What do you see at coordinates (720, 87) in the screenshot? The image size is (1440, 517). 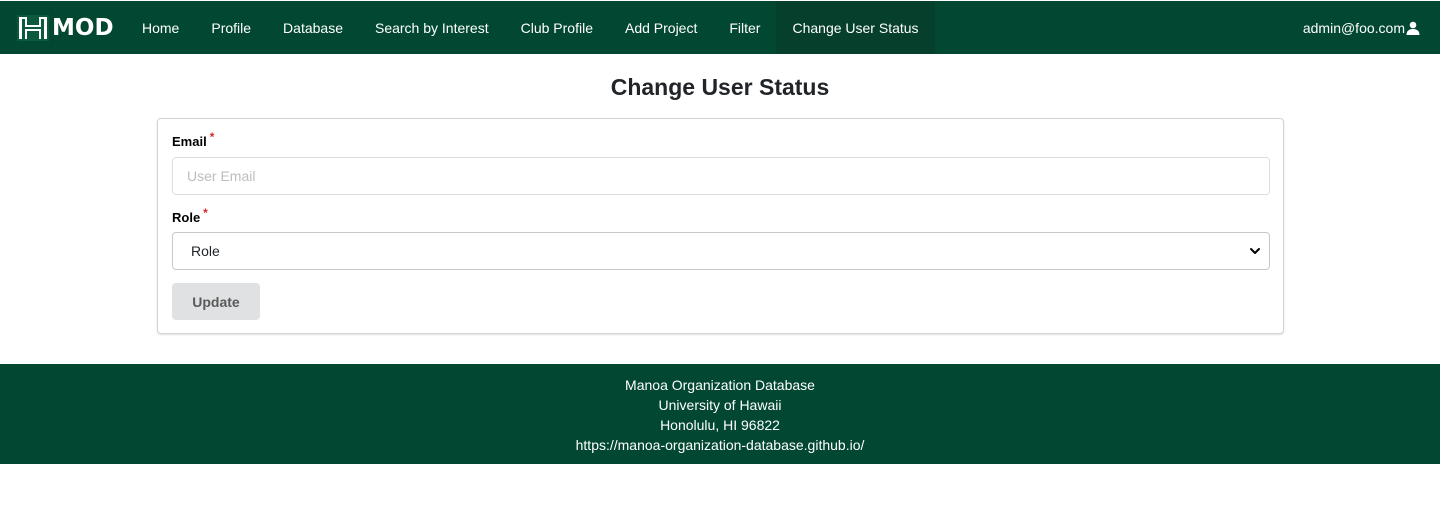 I see `page-title: Change User Status` at bounding box center [720, 87].